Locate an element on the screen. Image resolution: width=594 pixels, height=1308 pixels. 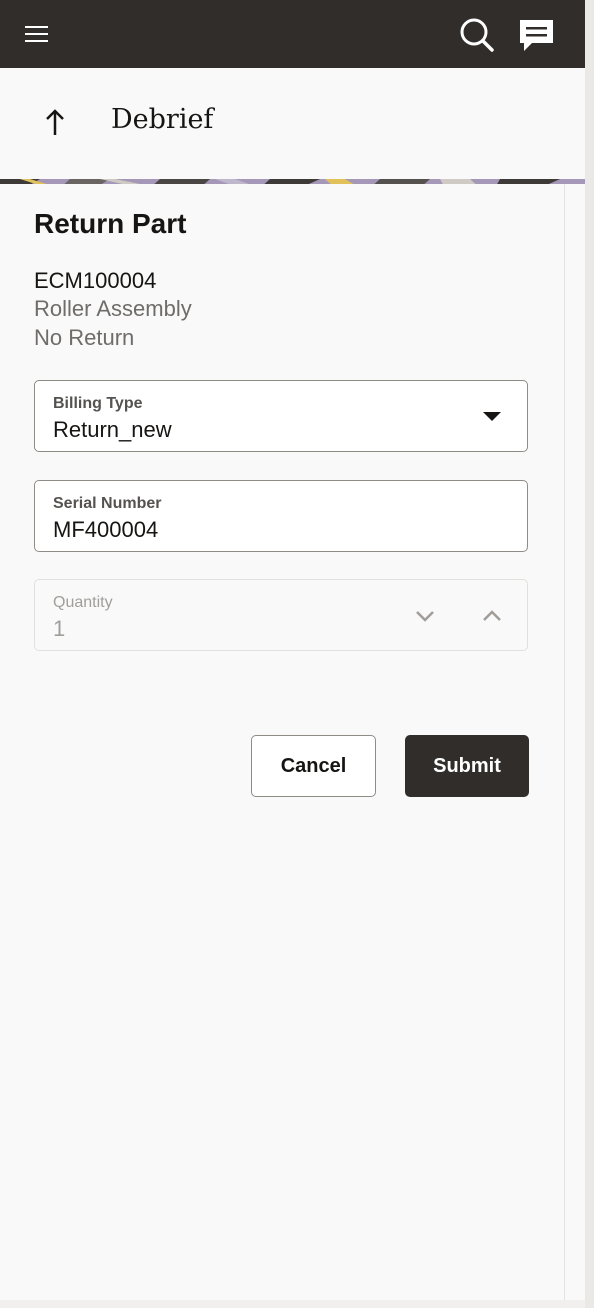
part-description: Roller Assembly is located at coordinates (113, 308).